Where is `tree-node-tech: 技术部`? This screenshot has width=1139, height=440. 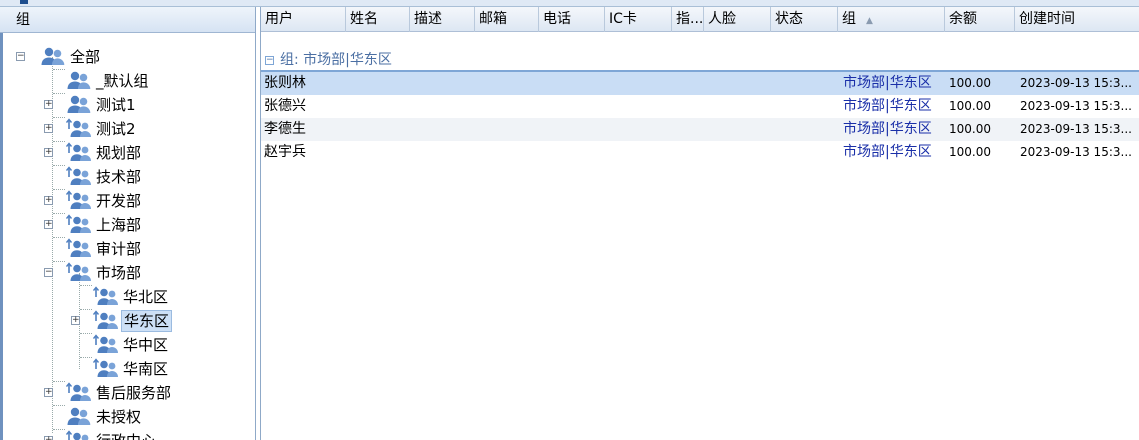 tree-node-tech: 技术部 is located at coordinates (104, 177).